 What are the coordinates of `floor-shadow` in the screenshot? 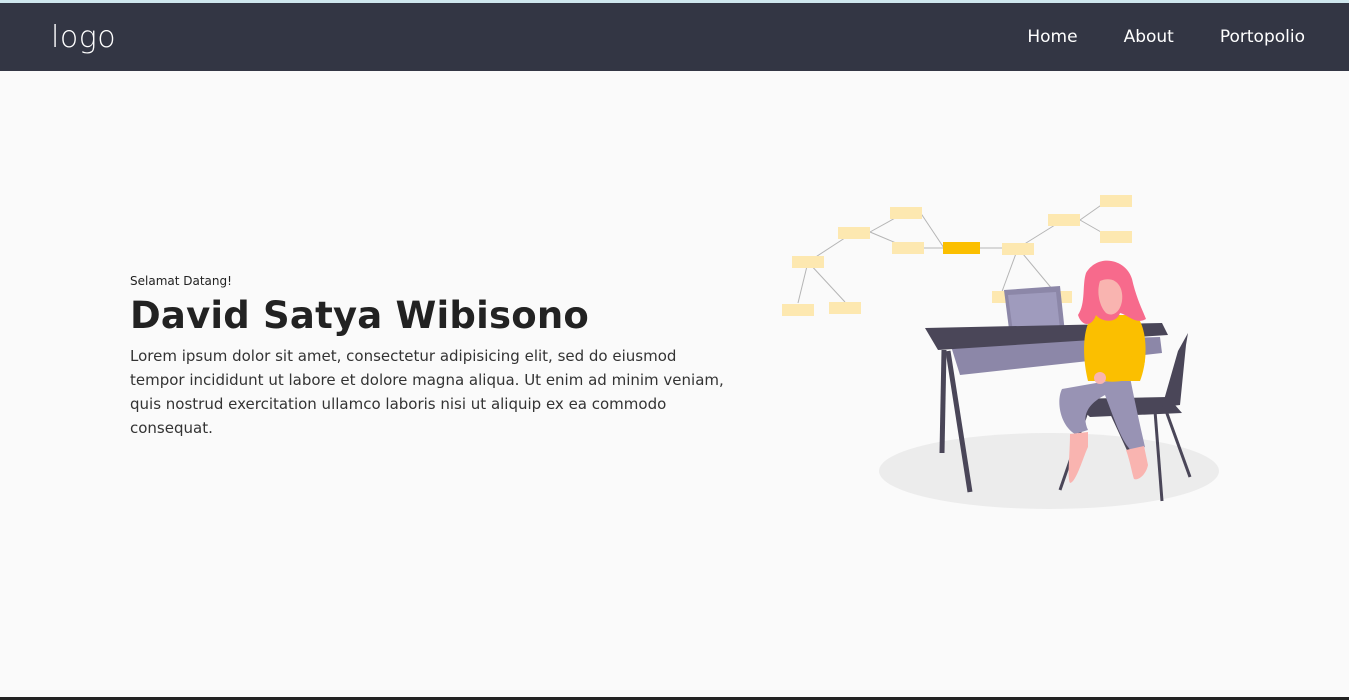 It's located at (1049, 471).